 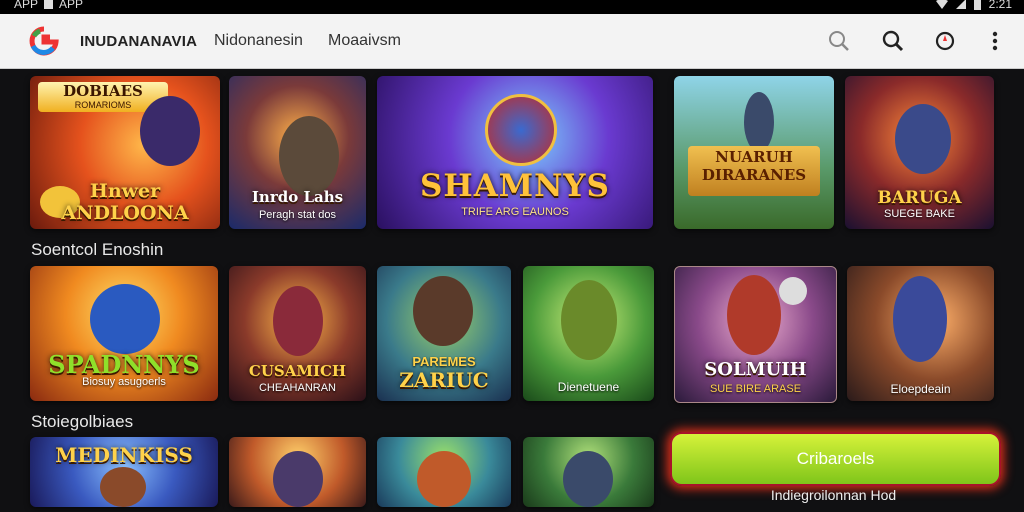 What do you see at coordinates (512, 7) in the screenshot?
I see `status-bar: APP APP 2:21` at bounding box center [512, 7].